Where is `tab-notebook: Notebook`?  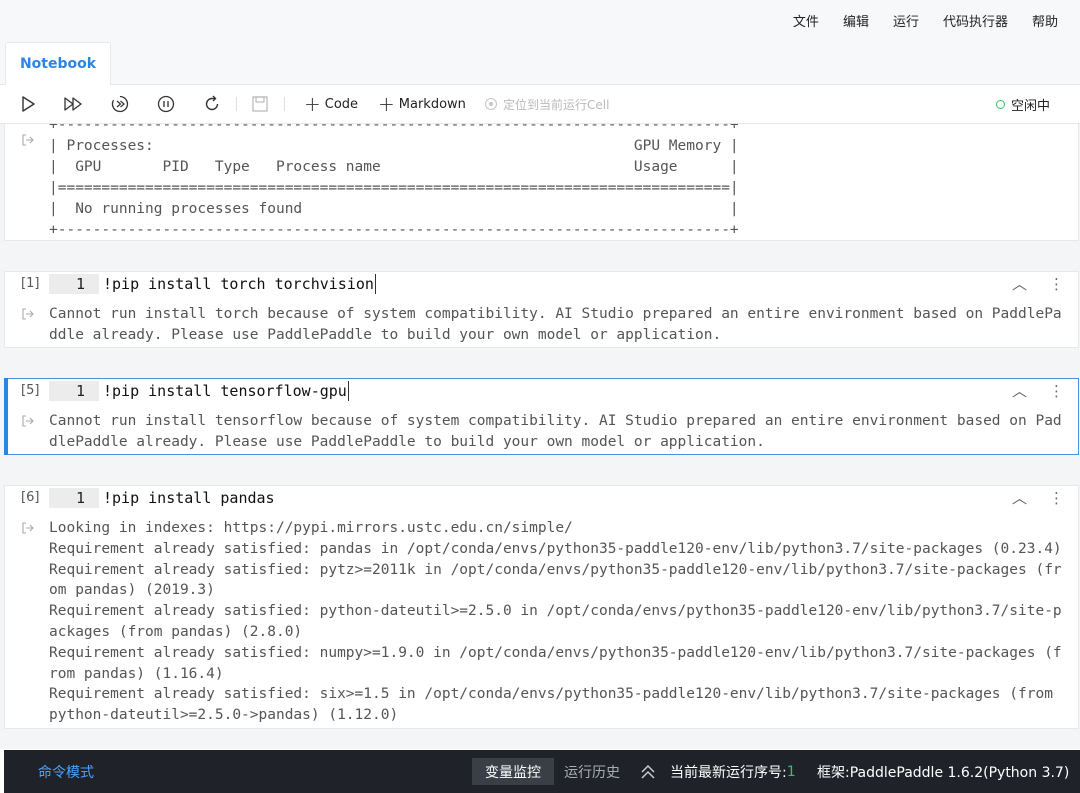 tab-notebook: Notebook is located at coordinates (58, 63).